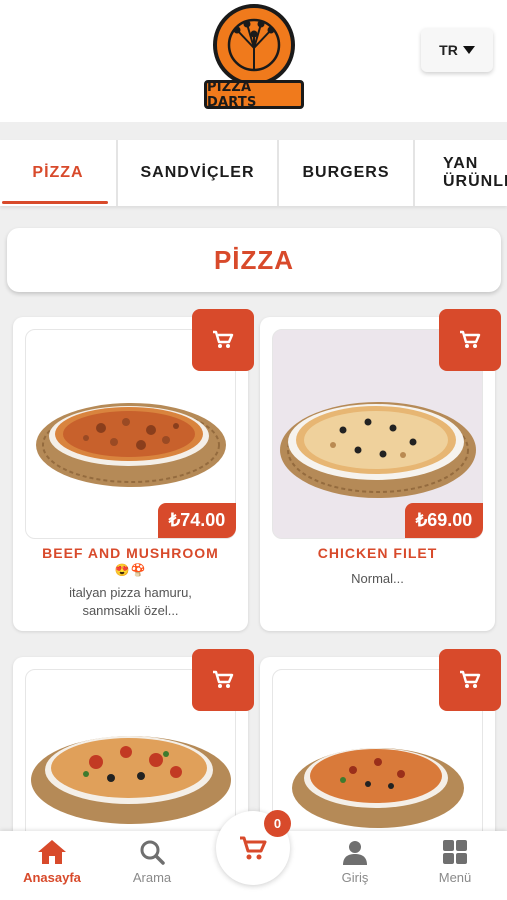 The image size is (507, 900). I want to click on language-selector: TR, so click(457, 50).